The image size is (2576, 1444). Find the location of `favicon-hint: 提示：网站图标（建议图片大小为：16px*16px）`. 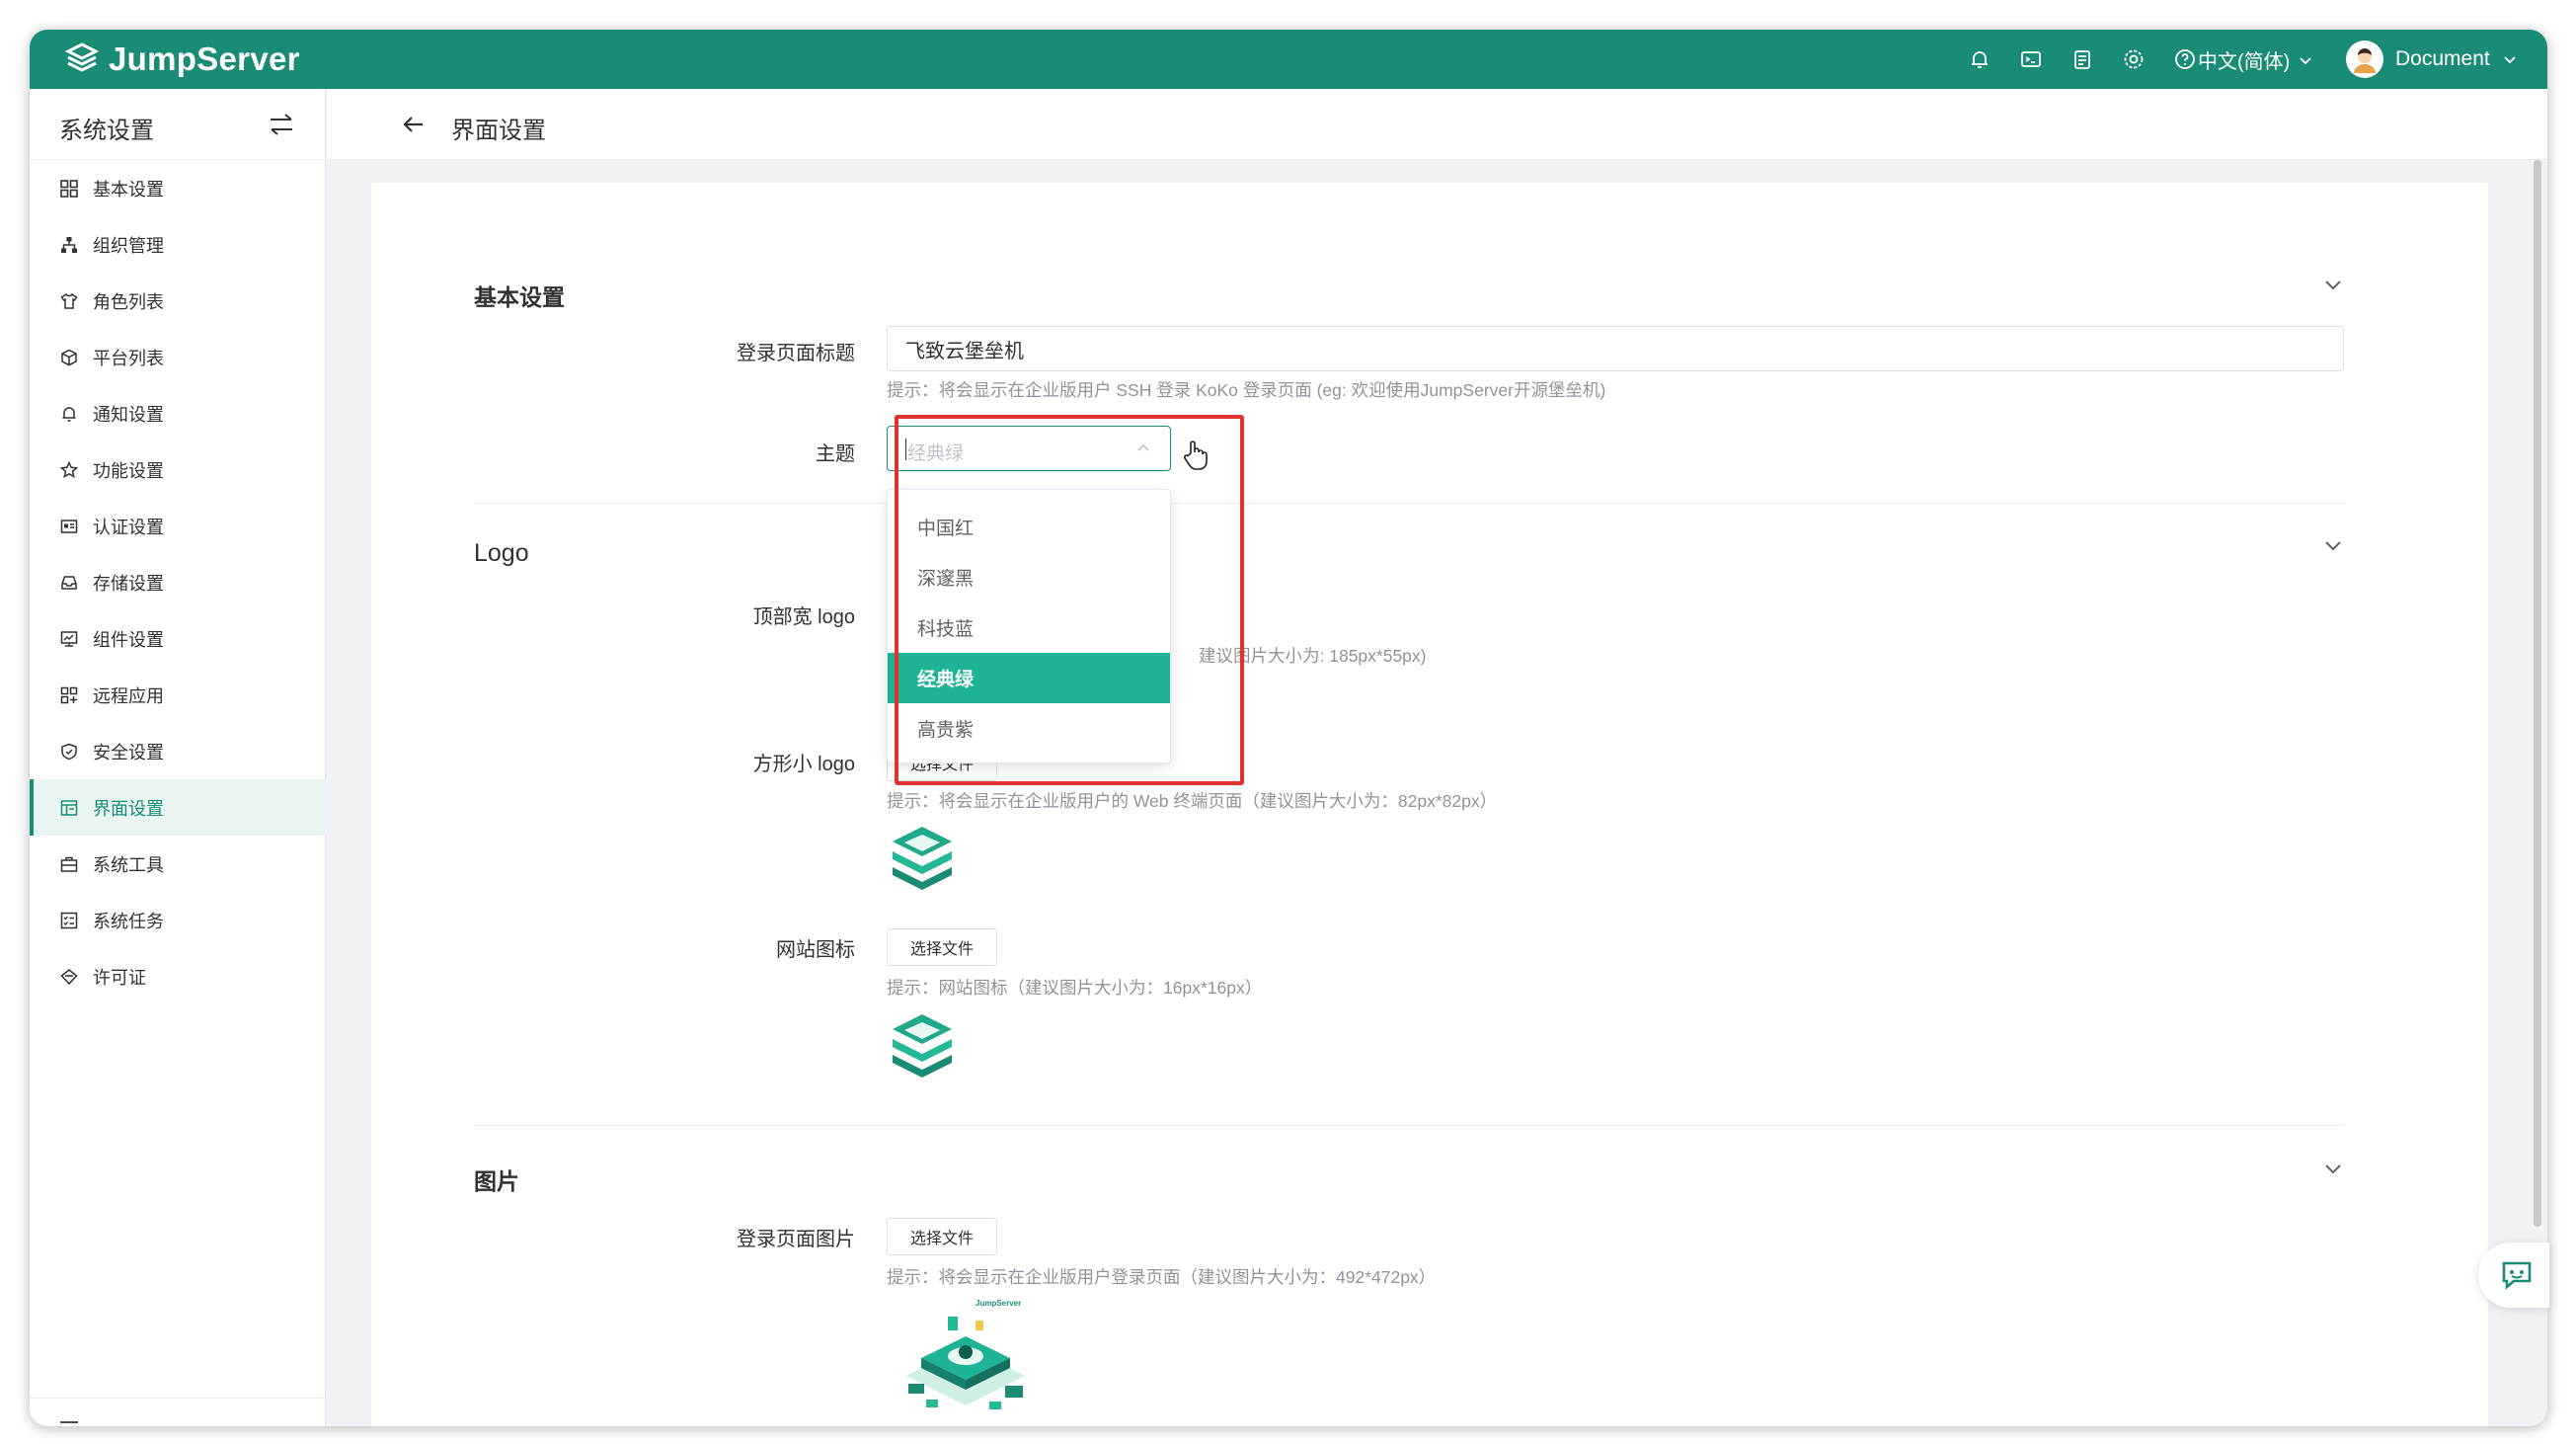

favicon-hint: 提示：网站图标（建议图片大小为：16px*16px） is located at coordinates (1075, 988).